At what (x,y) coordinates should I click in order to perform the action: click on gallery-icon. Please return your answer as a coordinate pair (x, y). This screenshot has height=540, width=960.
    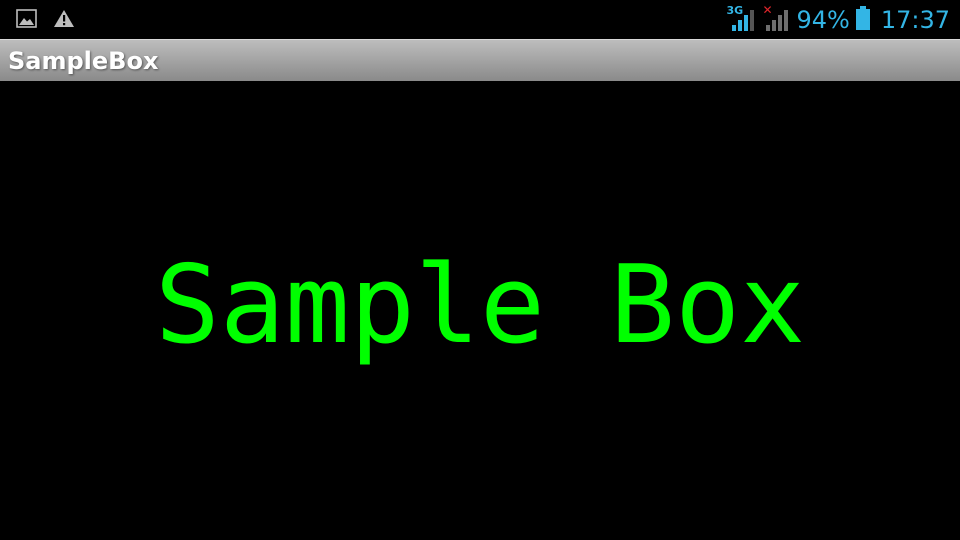
    Looking at the image, I should click on (26, 21).